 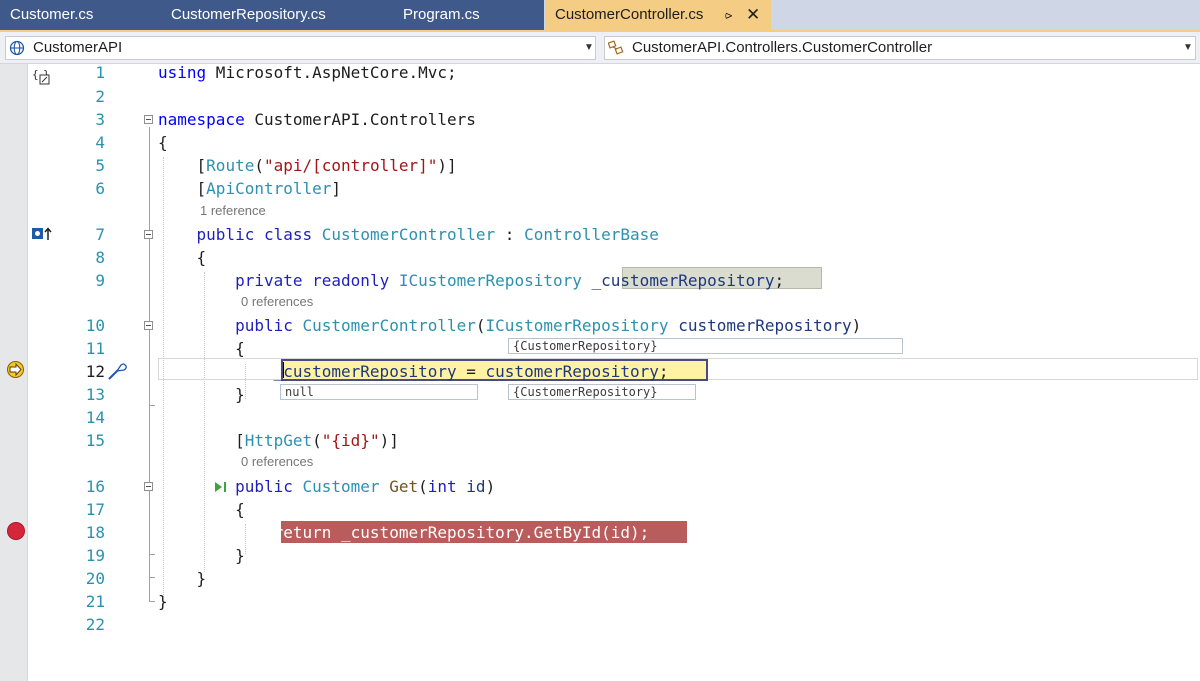 What do you see at coordinates (95, 532) in the screenshot?
I see `line-number: 18` at bounding box center [95, 532].